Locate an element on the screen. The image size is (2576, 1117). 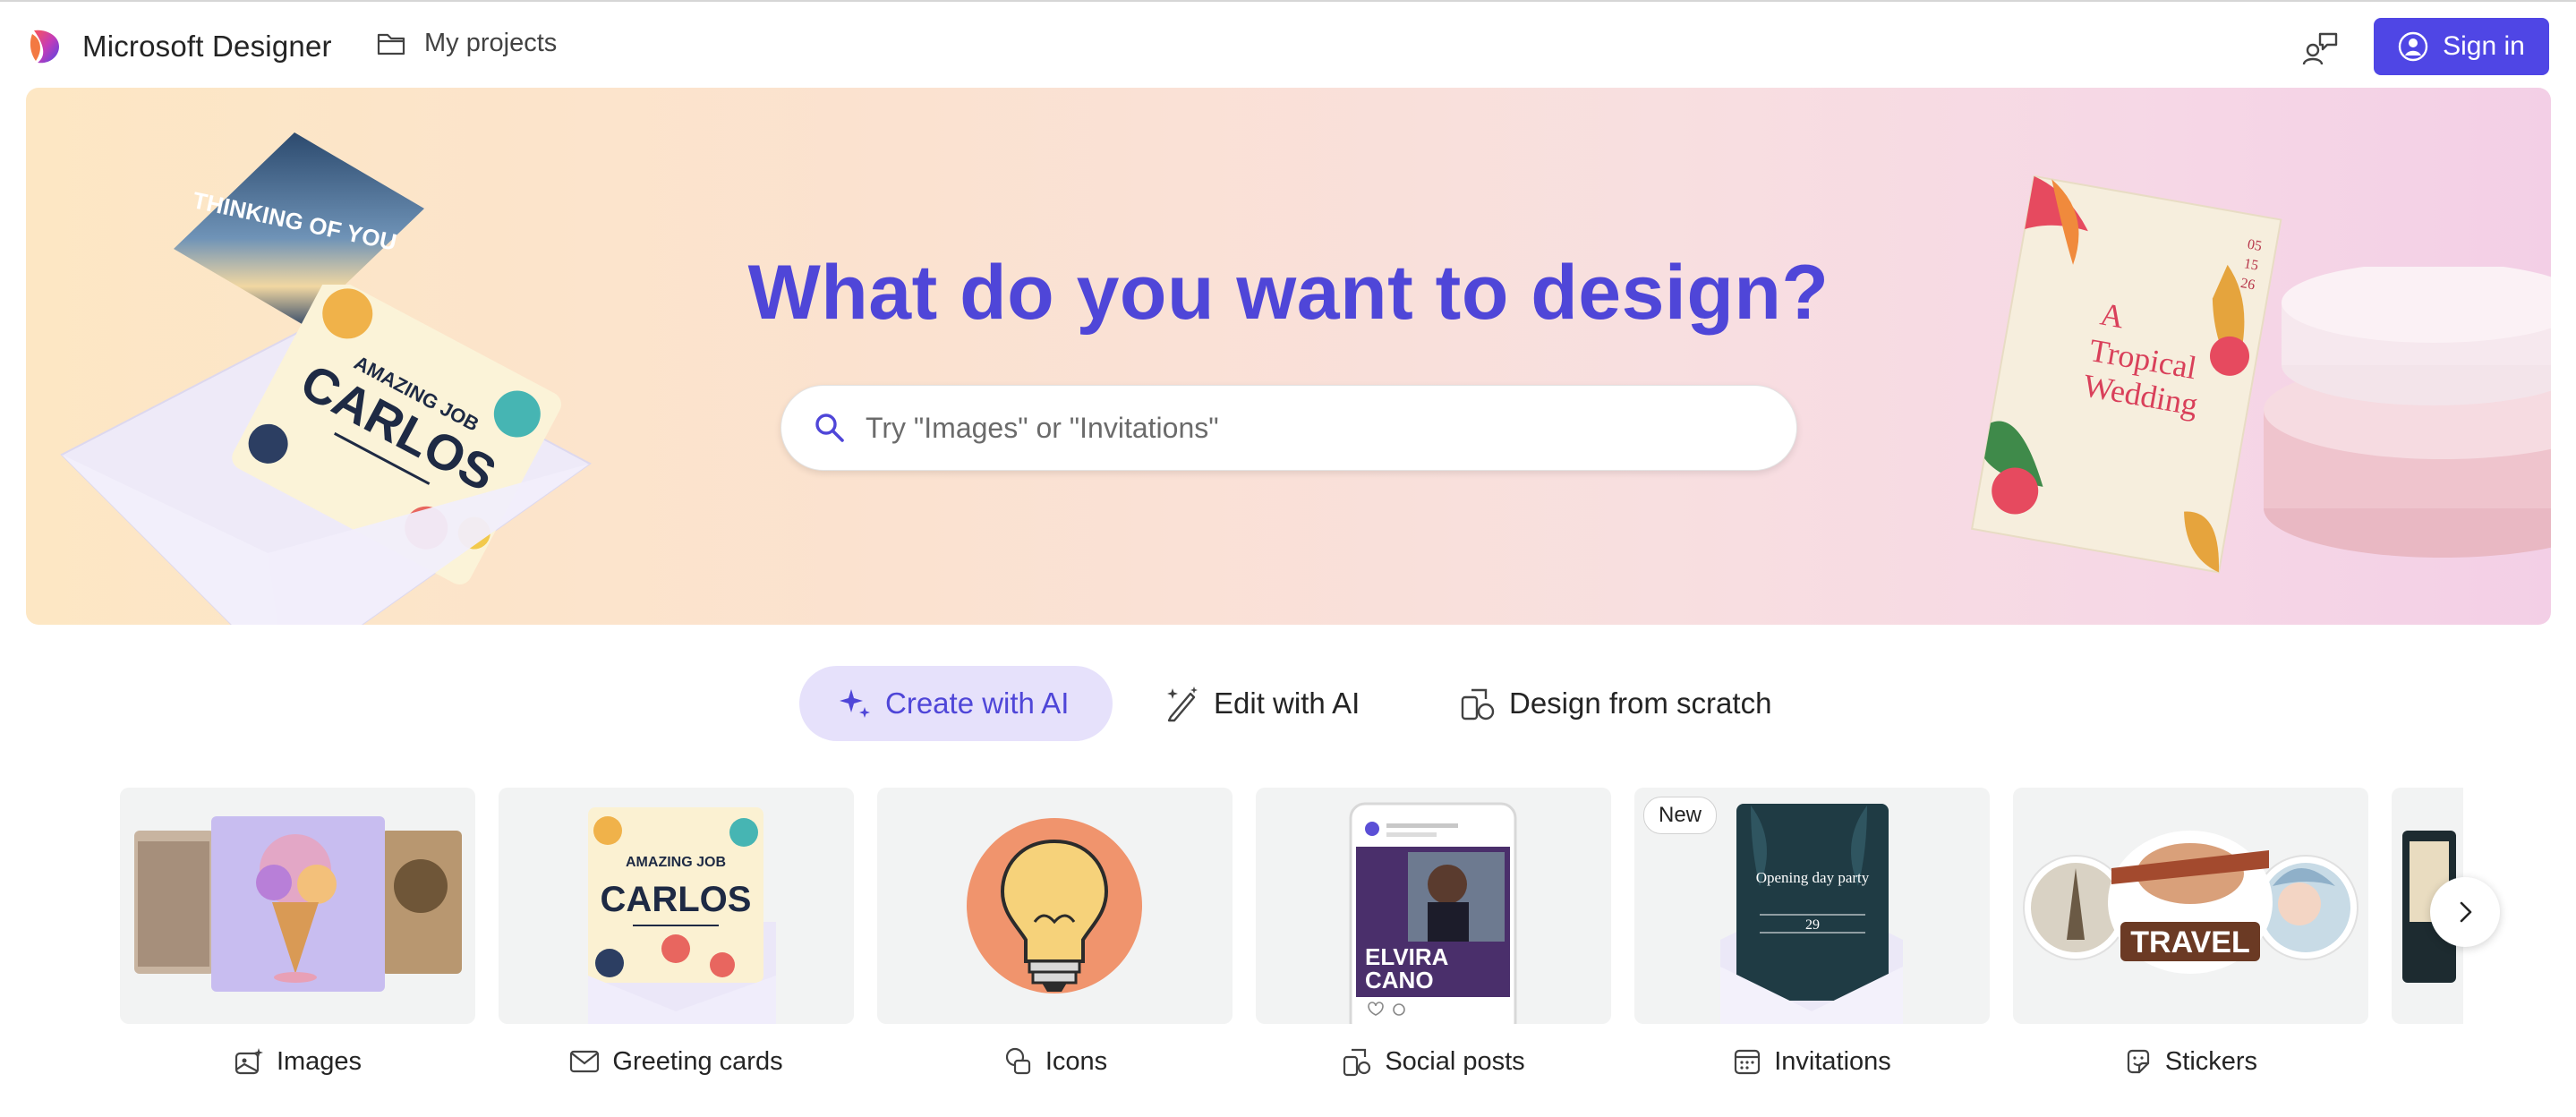
chevron-right-icon is located at coordinates (2466, 912).